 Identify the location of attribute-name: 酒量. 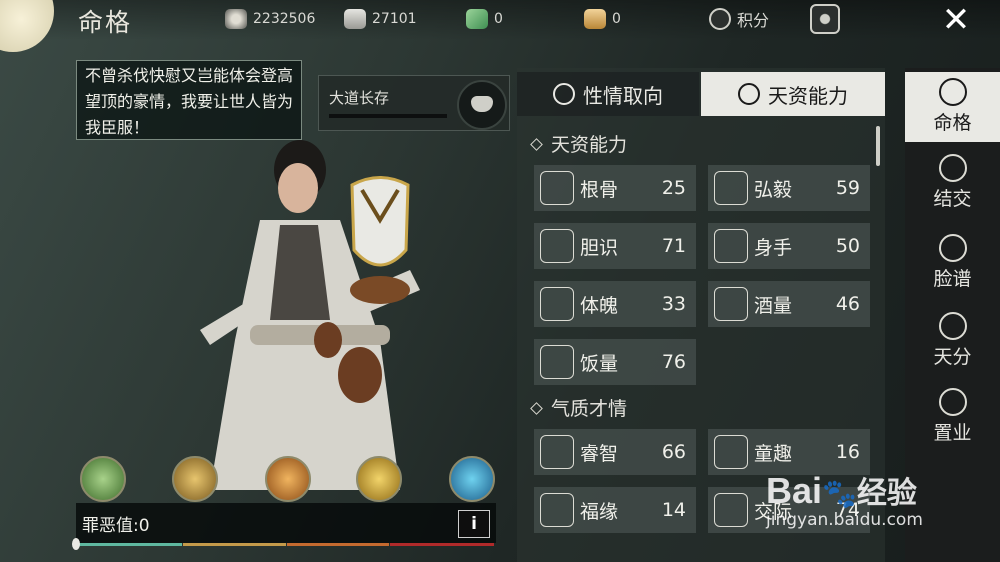
(773, 305).